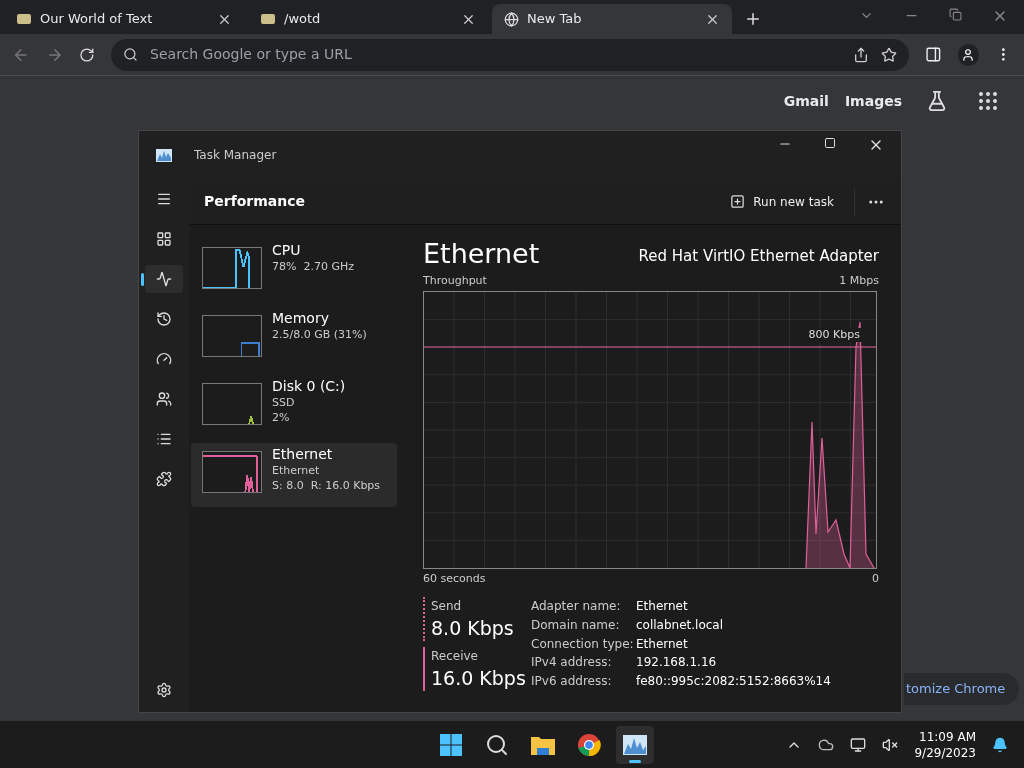 The width and height of the screenshot is (1024, 768). I want to click on side-panel-icon, so click(933, 54).